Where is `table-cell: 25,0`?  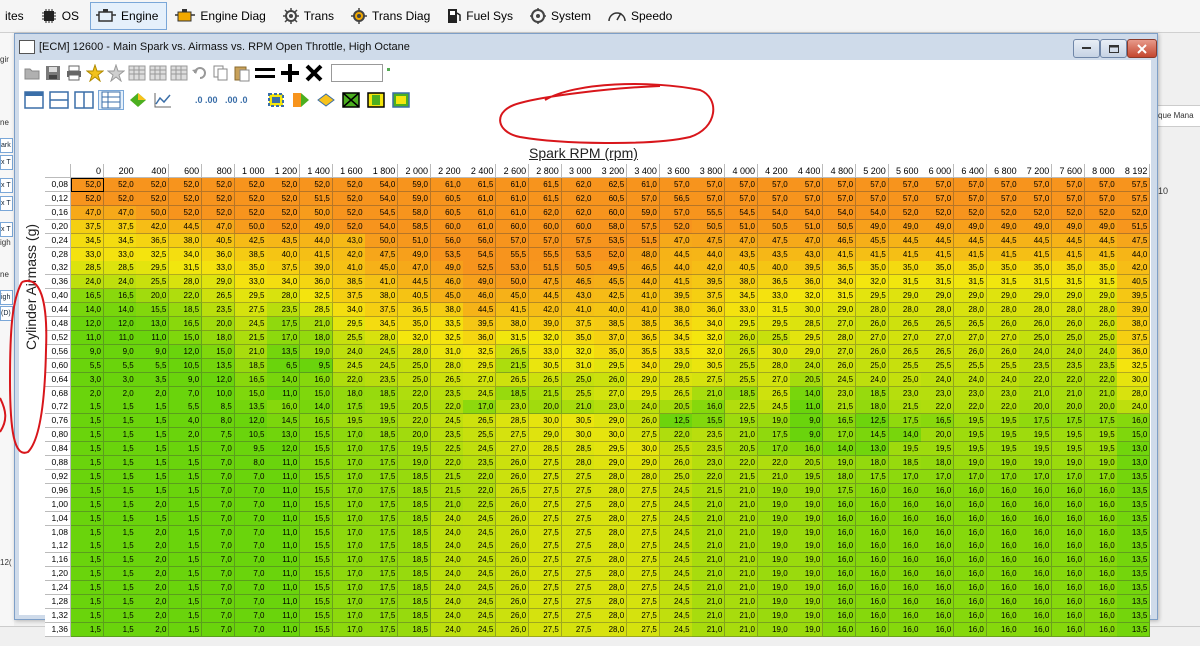 table-cell: 25,0 is located at coordinates (1101, 337).